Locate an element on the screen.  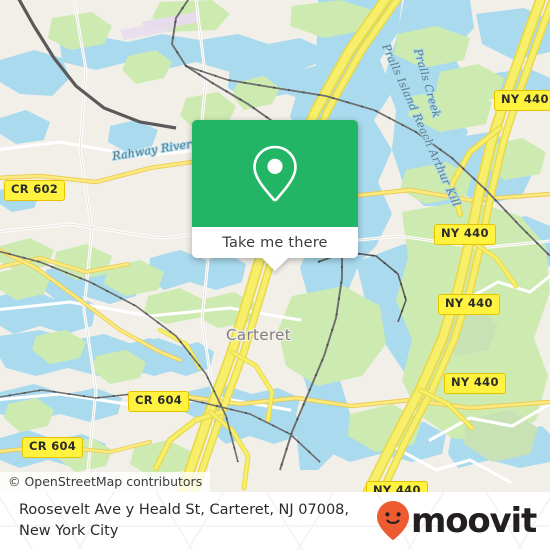
road-shield-ny-440-2: NY 440 is located at coordinates (465, 234).